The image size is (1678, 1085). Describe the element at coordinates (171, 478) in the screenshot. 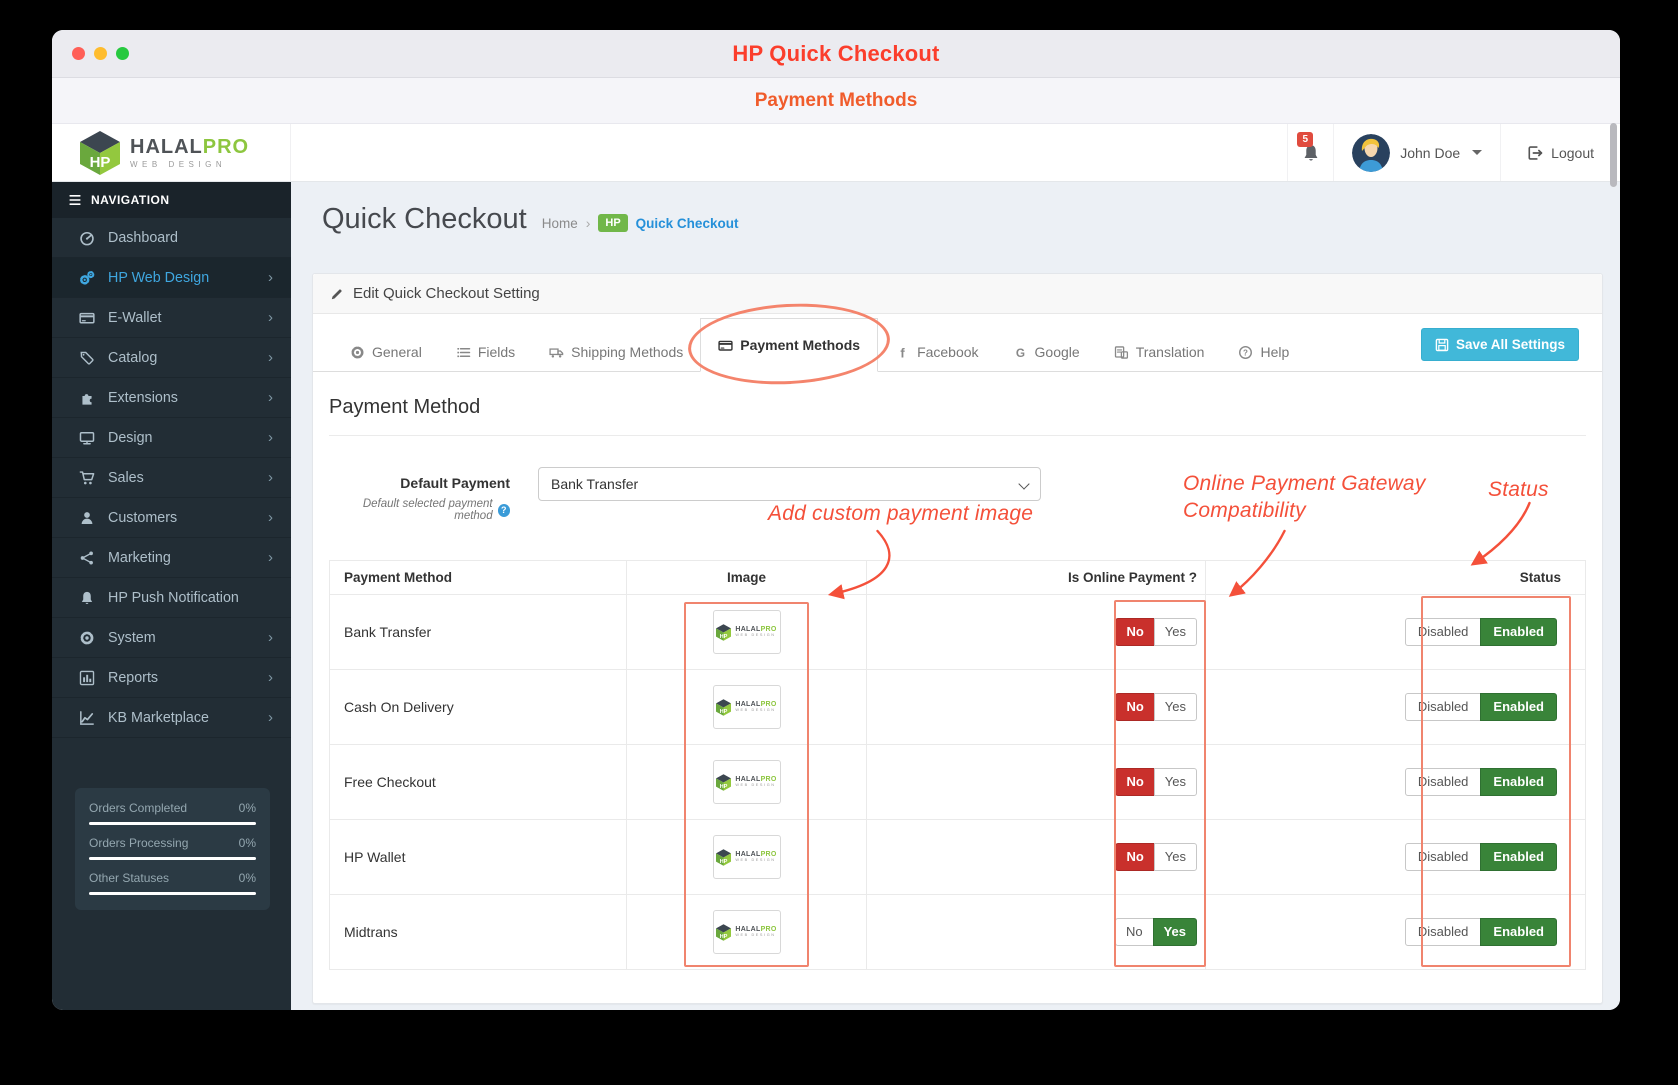

I see `sidebar-item-sales: Sales ›` at that location.